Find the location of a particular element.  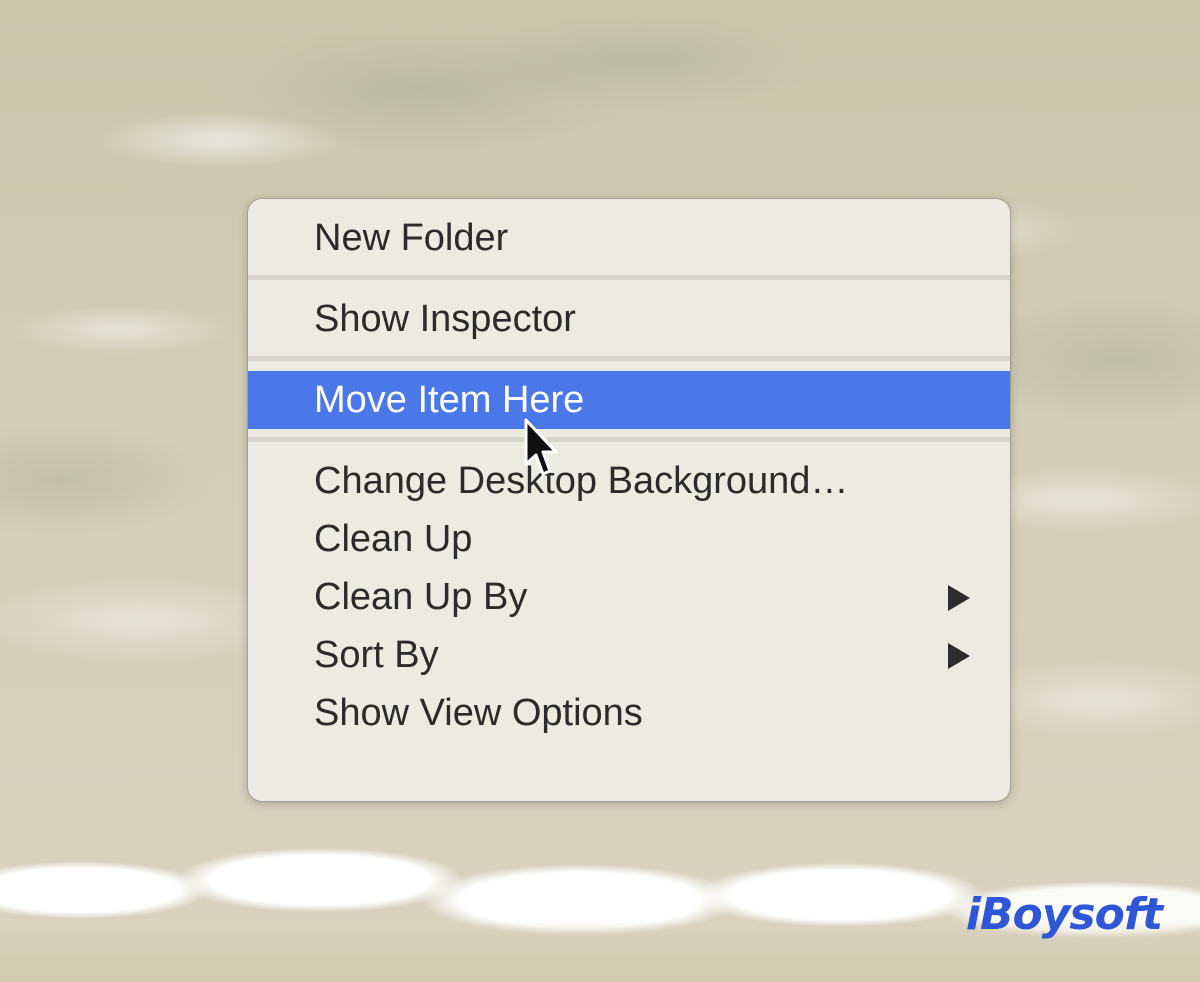

menu-item-clean-up-by: Clean Up By is located at coordinates (629, 597).